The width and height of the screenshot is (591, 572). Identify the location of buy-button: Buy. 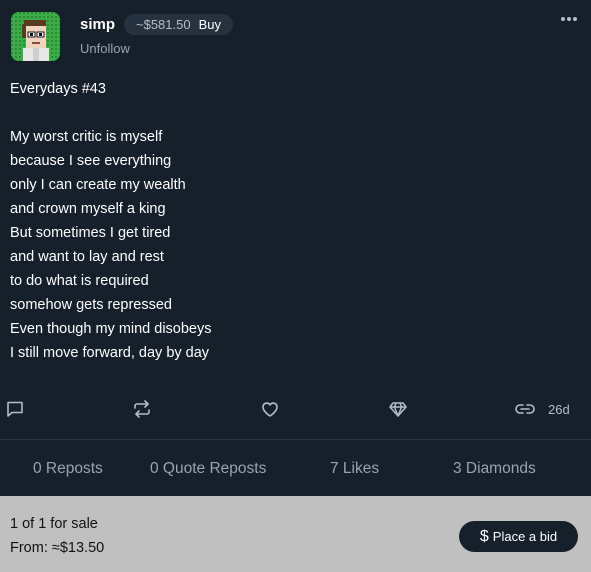
(210, 24).